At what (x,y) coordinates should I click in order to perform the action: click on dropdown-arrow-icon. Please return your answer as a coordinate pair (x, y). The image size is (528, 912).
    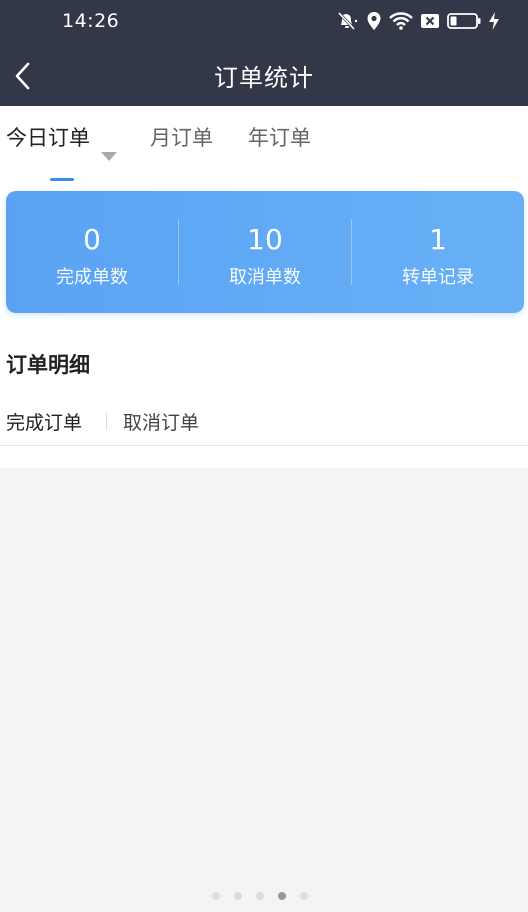
    Looking at the image, I should click on (109, 156).